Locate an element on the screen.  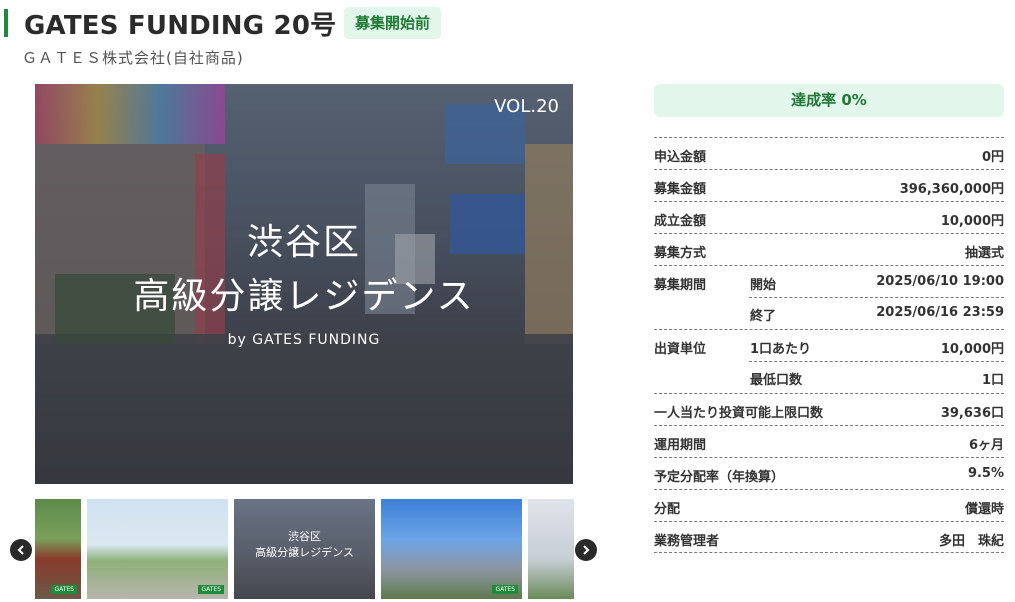
info-value: 償還時 is located at coordinates (984, 509).